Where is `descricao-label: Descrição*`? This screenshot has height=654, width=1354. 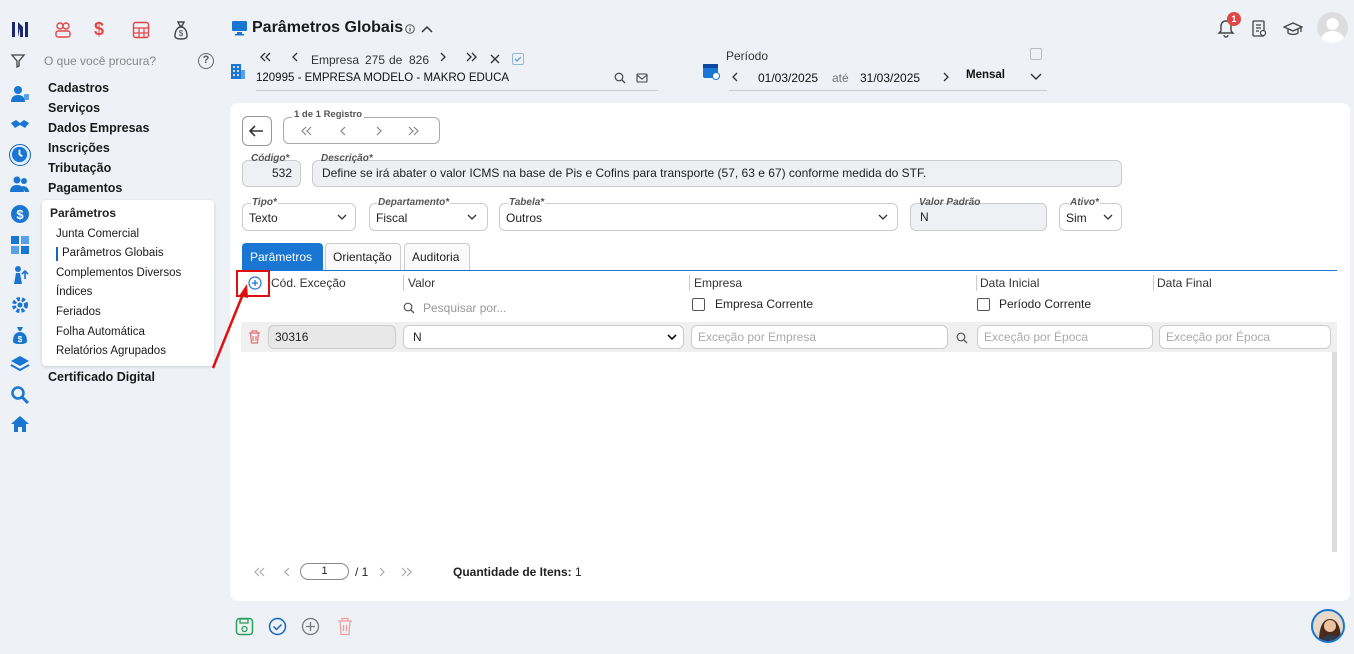
descricao-label: Descrição* is located at coordinates (347, 158).